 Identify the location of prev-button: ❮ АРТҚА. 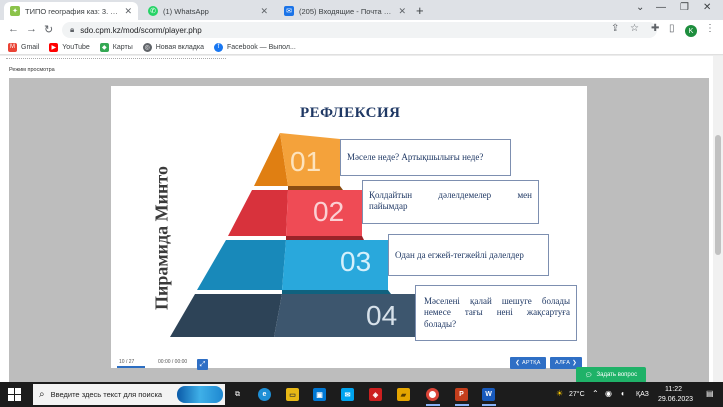
(528, 363).